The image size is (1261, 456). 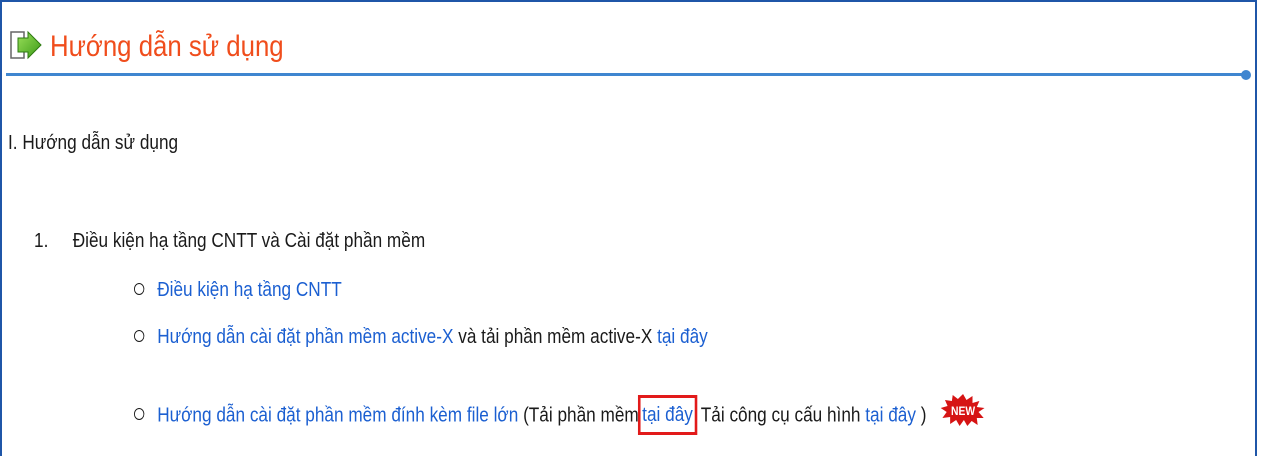 What do you see at coordinates (1246, 75) in the screenshot?
I see `divider-dot` at bounding box center [1246, 75].